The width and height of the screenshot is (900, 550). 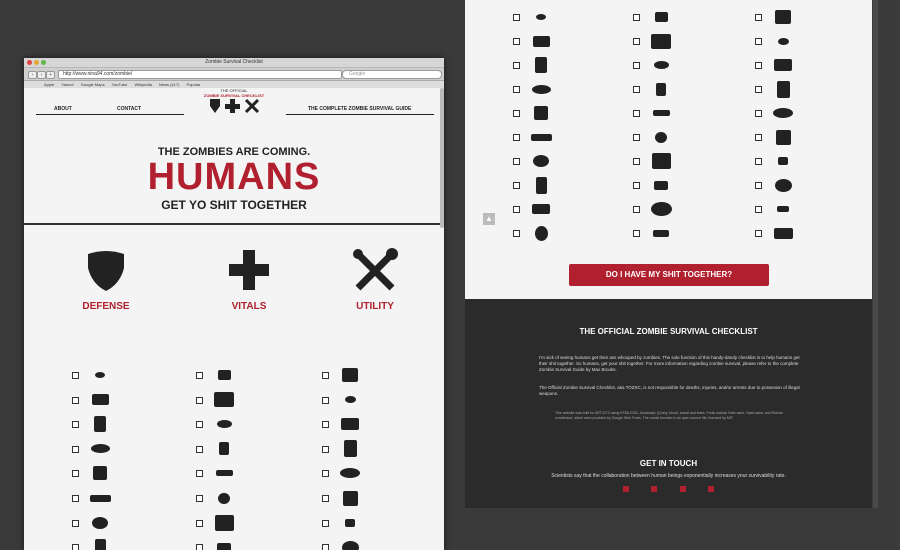 I want to click on minimize-window-icon, so click(x=36, y=62).